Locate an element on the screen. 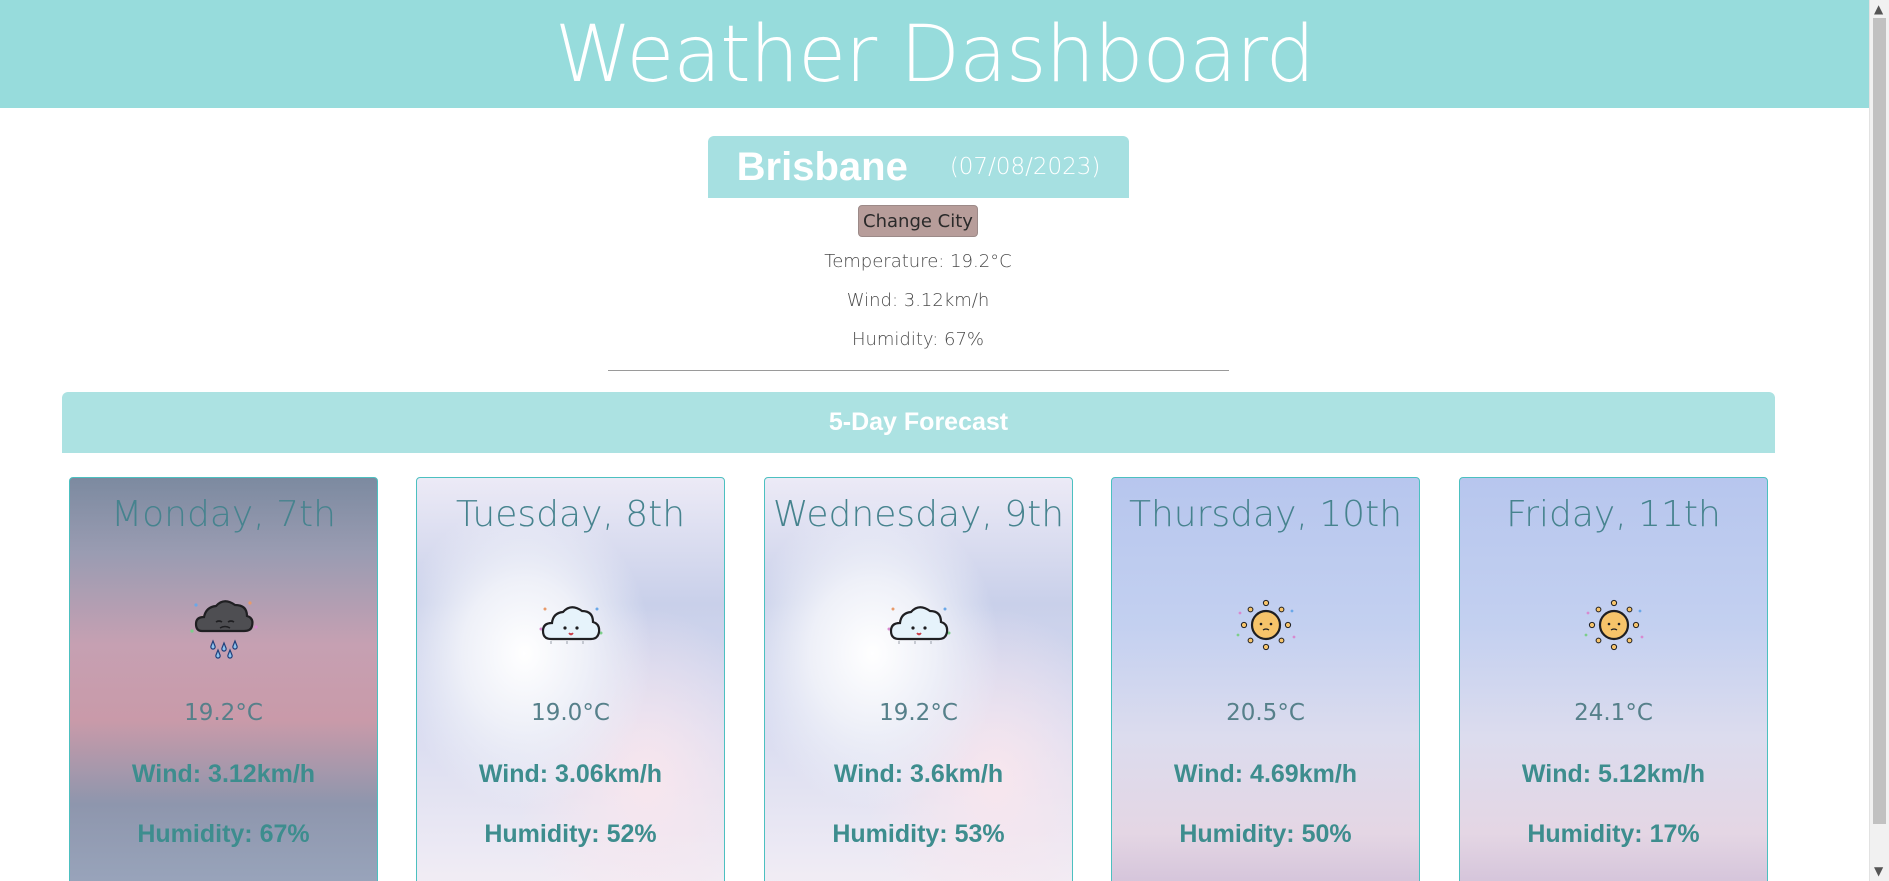  current-date: (07/08/2023) is located at coordinates (1025, 167).